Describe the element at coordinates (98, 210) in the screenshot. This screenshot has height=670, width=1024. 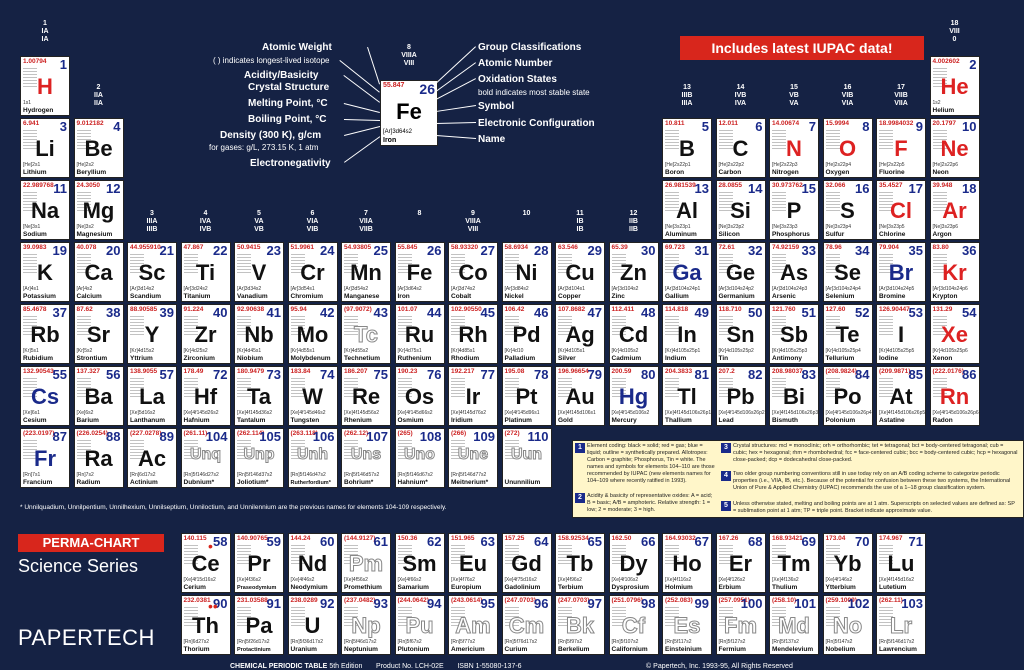
I see `element-symbol: Mg` at that location.